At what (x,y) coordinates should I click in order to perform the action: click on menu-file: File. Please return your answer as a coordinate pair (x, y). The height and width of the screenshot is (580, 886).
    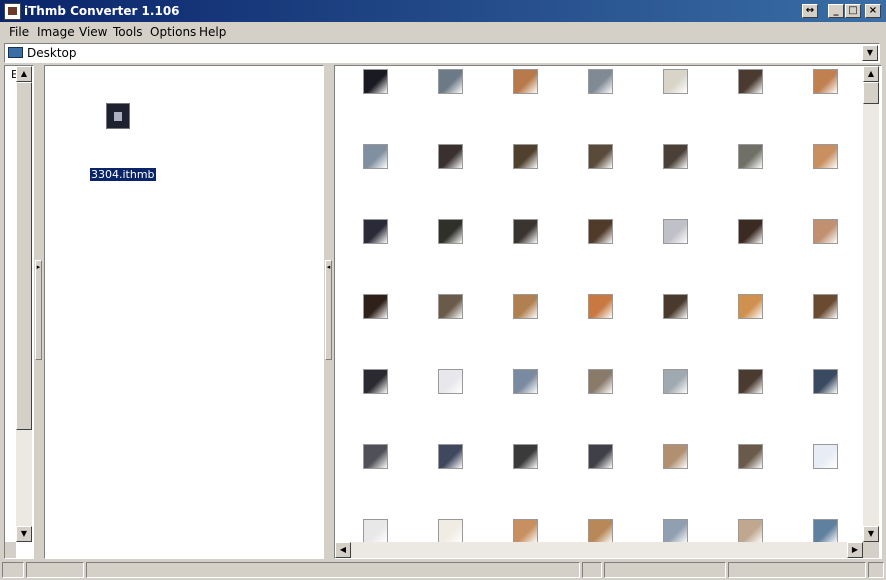
    Looking at the image, I should click on (19, 32).